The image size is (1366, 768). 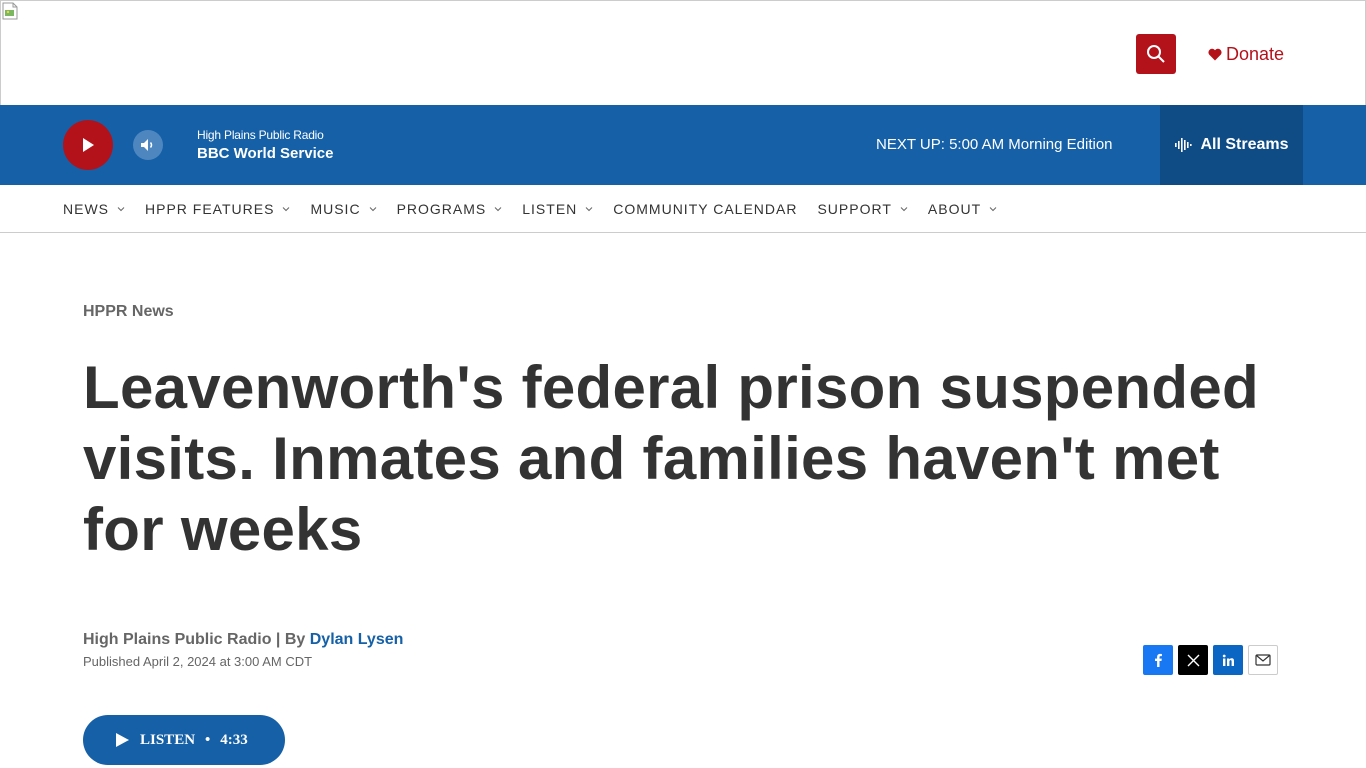 What do you see at coordinates (196, 639) in the screenshot?
I see `byline-source: High Plains Public Radio | By` at bounding box center [196, 639].